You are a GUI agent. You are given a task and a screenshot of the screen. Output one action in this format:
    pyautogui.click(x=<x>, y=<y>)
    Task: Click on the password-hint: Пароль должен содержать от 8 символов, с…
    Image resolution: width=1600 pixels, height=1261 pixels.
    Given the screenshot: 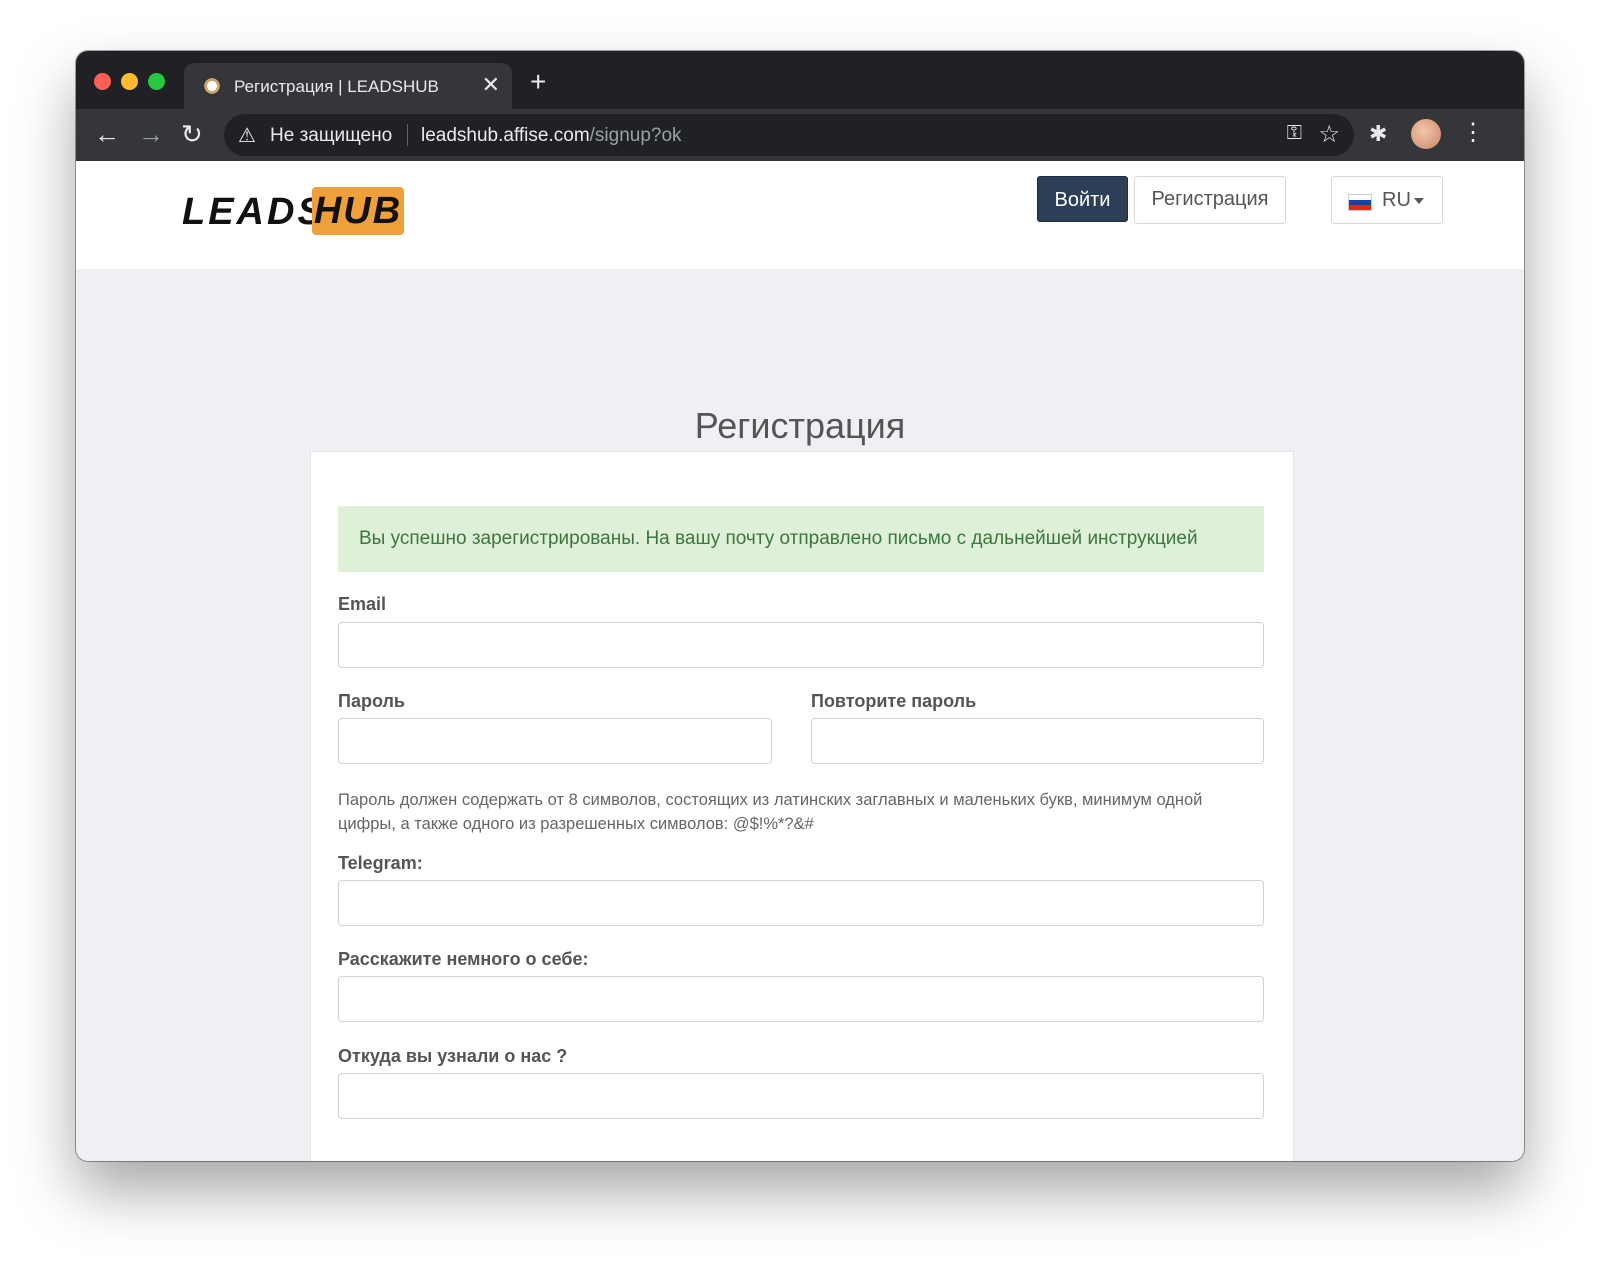 What is the action you would take?
    pyautogui.click(x=770, y=812)
    